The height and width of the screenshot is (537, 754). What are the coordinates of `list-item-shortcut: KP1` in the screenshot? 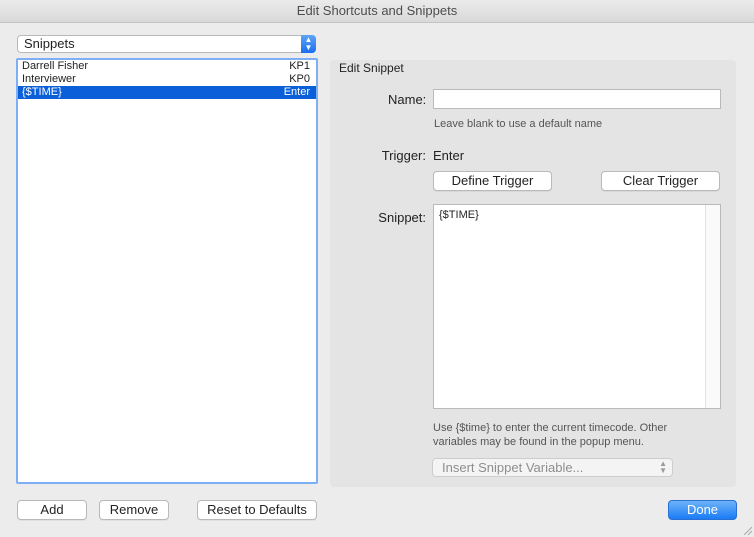 It's located at (299, 66).